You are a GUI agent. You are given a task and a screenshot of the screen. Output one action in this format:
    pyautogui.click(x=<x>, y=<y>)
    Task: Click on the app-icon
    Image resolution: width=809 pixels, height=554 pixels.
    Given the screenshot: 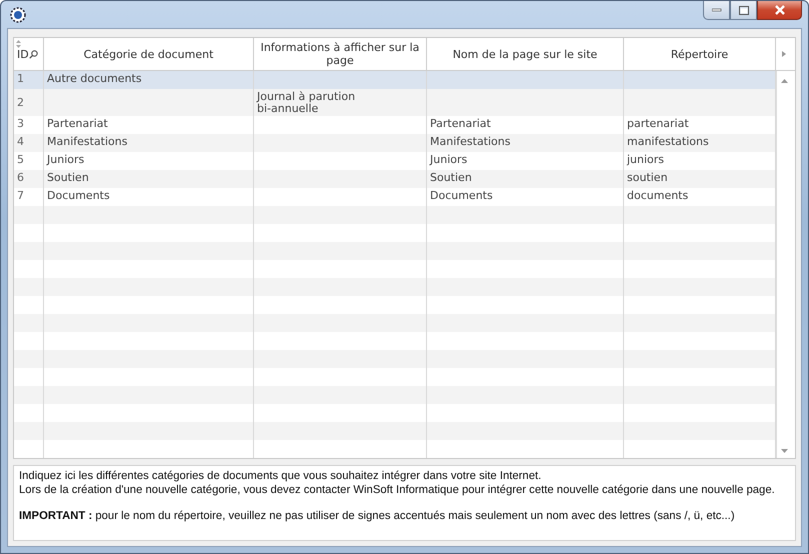 What is the action you would take?
    pyautogui.click(x=18, y=15)
    